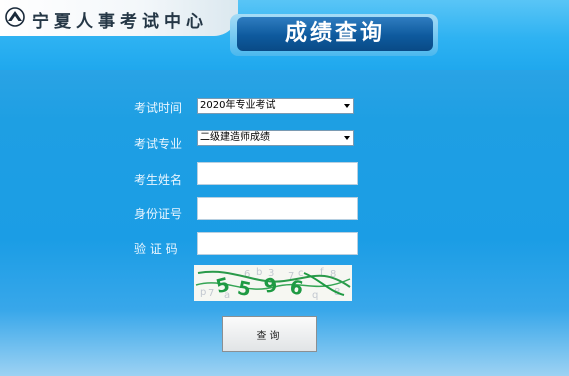  I want to click on svg-text: q, so click(315, 295).